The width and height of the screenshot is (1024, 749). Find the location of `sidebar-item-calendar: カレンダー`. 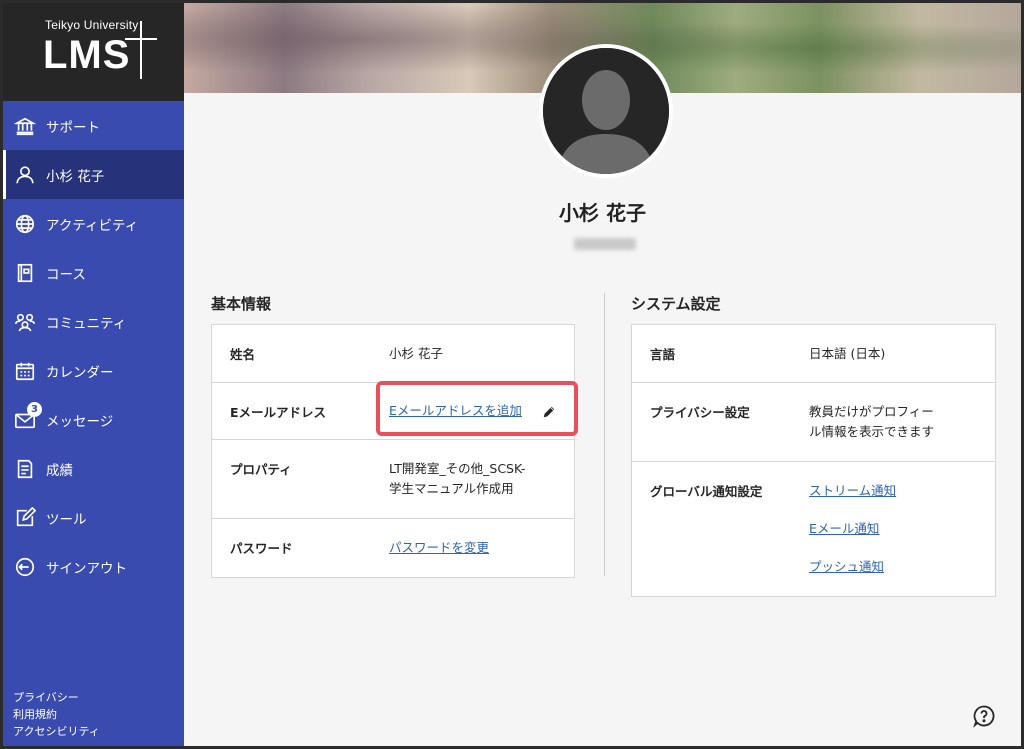

sidebar-item-calendar: カレンダー is located at coordinates (93, 370).